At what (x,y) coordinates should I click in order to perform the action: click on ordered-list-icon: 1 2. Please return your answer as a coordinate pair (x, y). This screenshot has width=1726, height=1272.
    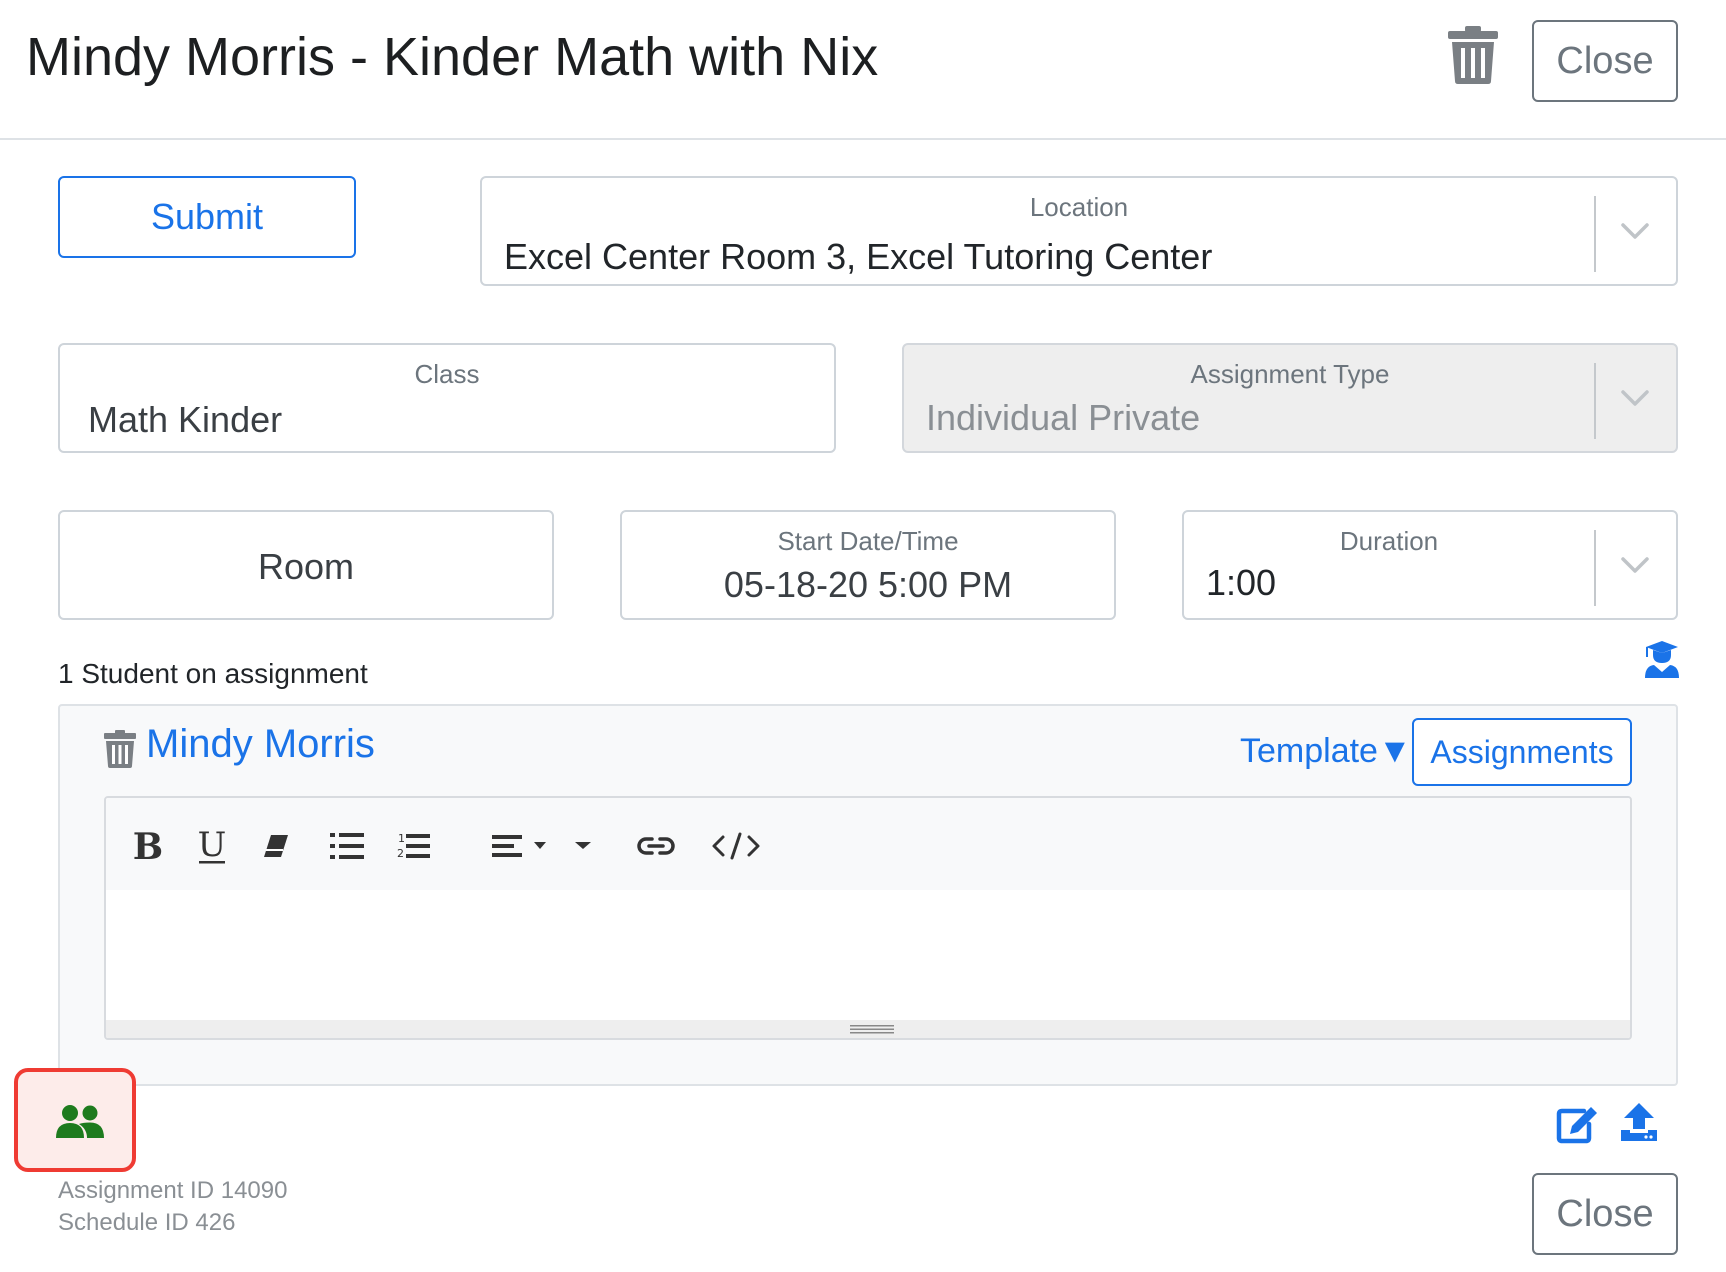
    Looking at the image, I should click on (413, 846).